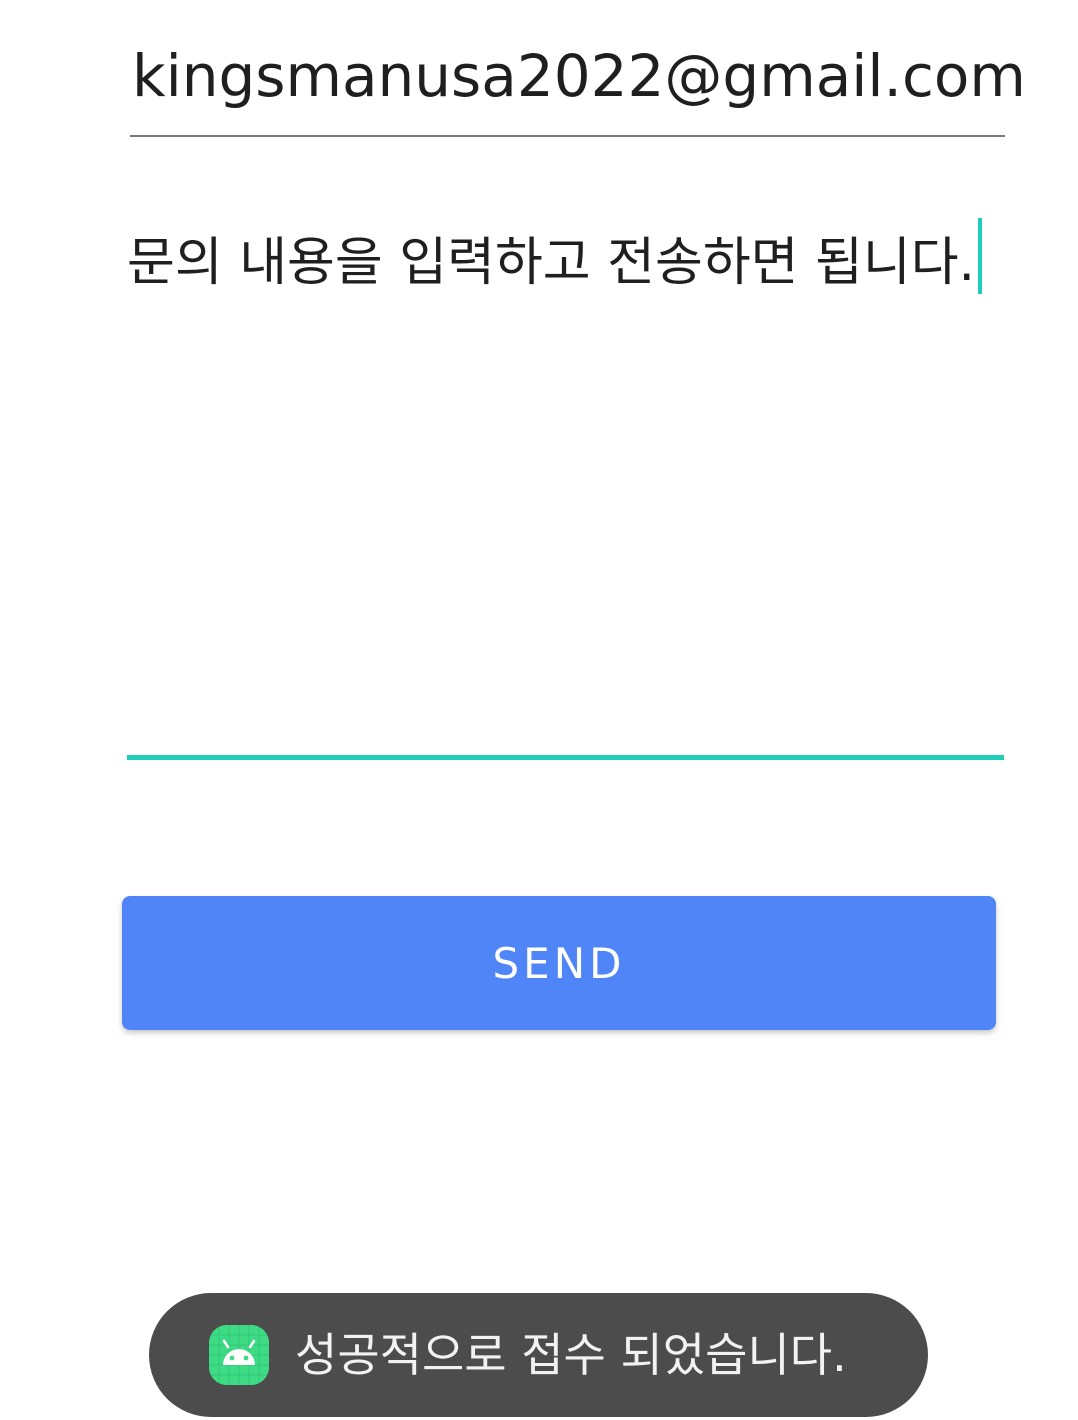 This screenshot has height=1420, width=1078. I want to click on message-text: 문의 내용을 입력하고 전송하면 됩니다., so click(555, 258).